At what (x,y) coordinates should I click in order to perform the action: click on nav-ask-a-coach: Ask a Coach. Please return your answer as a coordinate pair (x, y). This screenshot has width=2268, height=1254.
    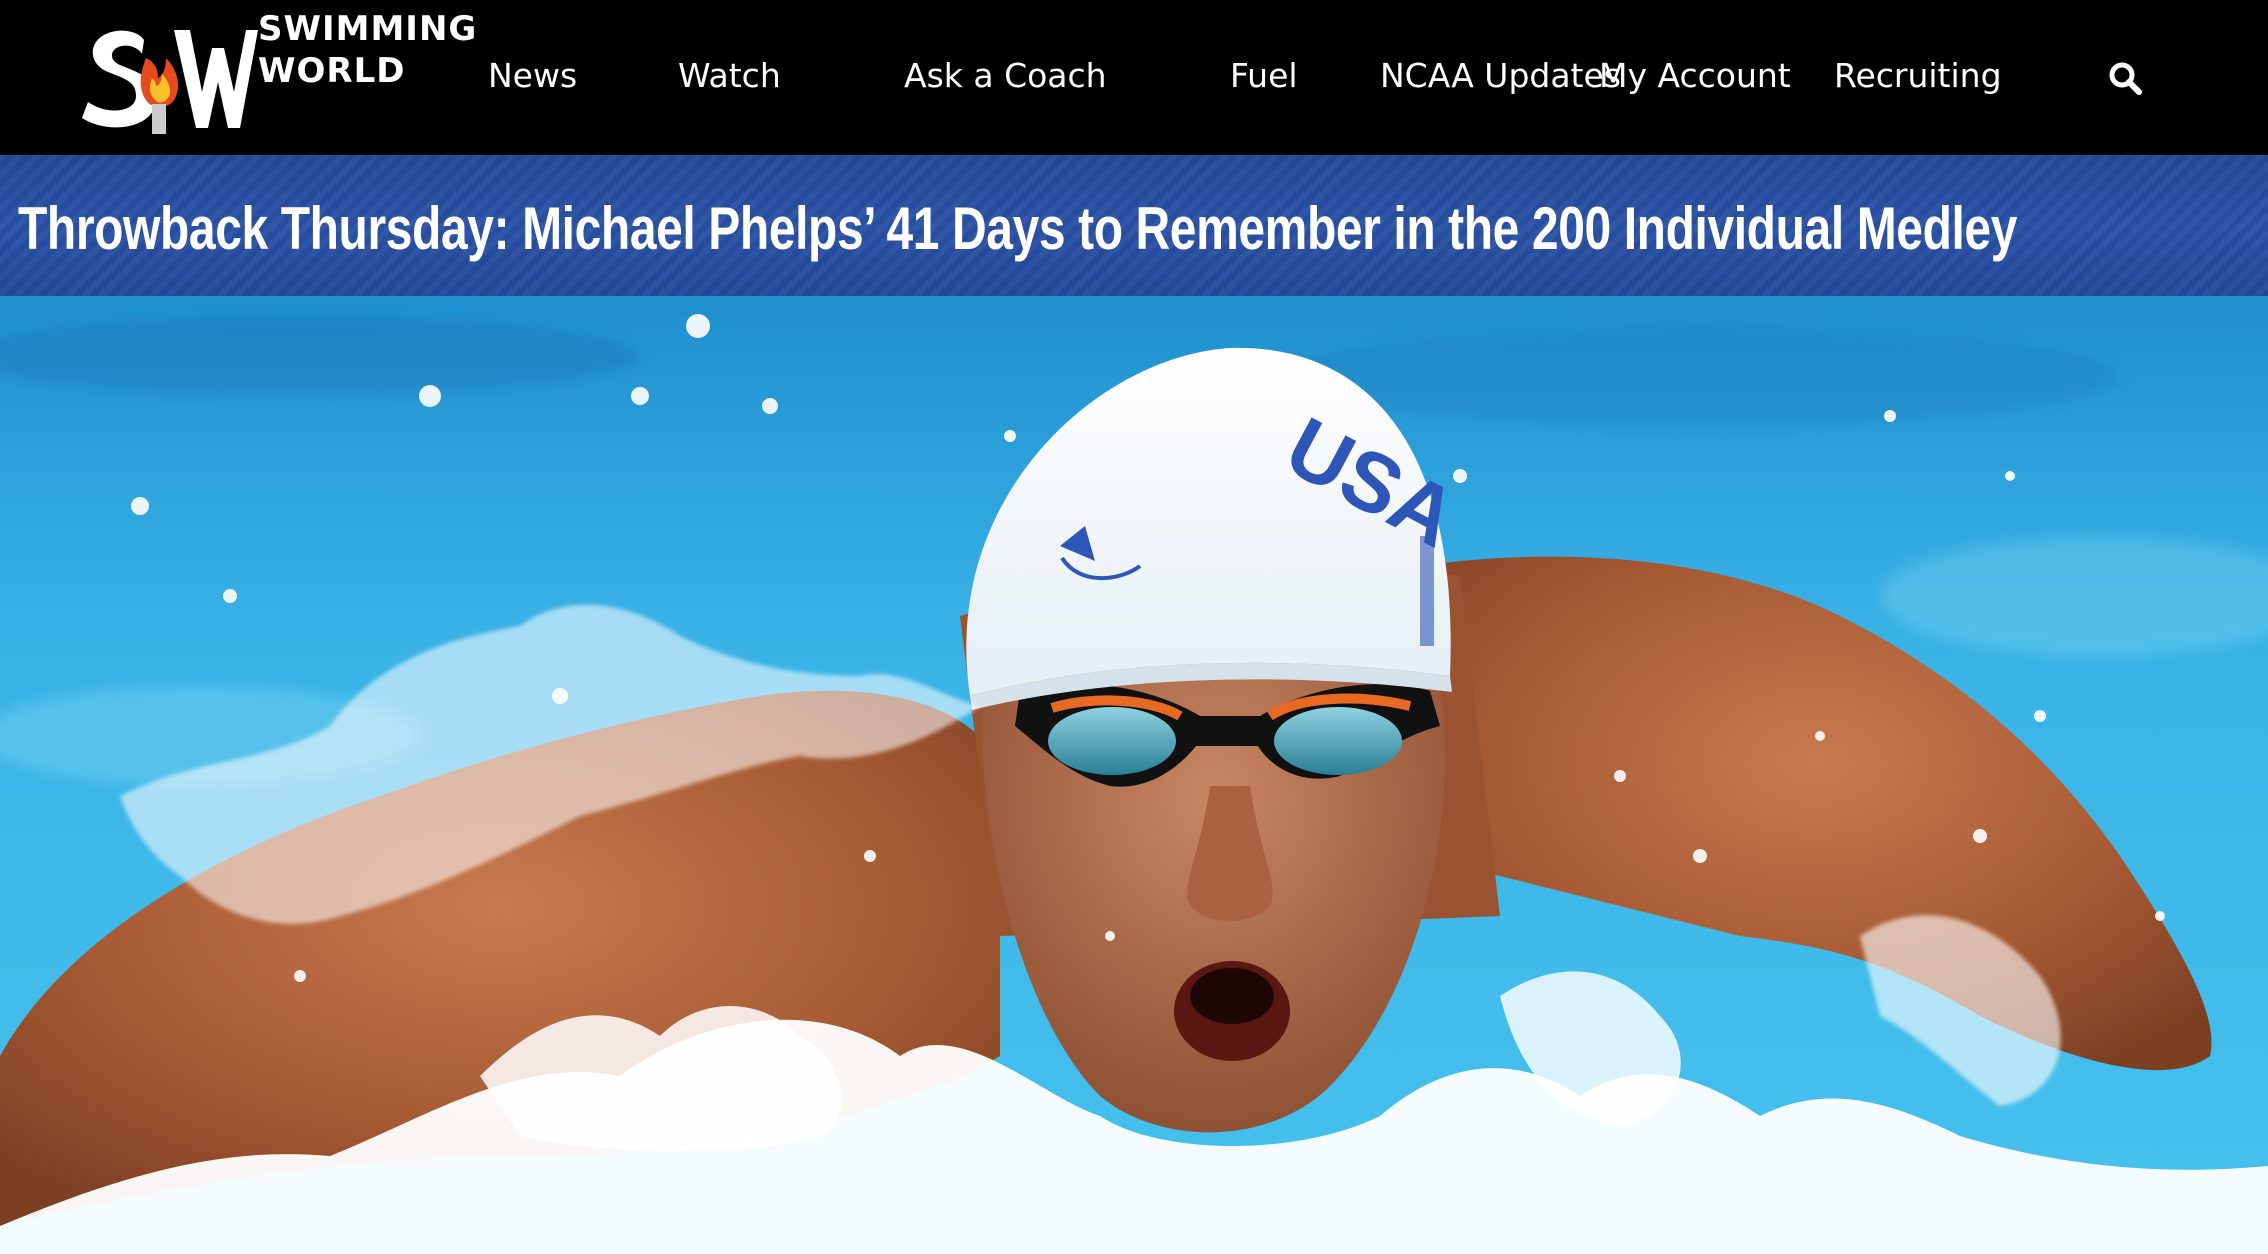
    Looking at the image, I should click on (1005, 76).